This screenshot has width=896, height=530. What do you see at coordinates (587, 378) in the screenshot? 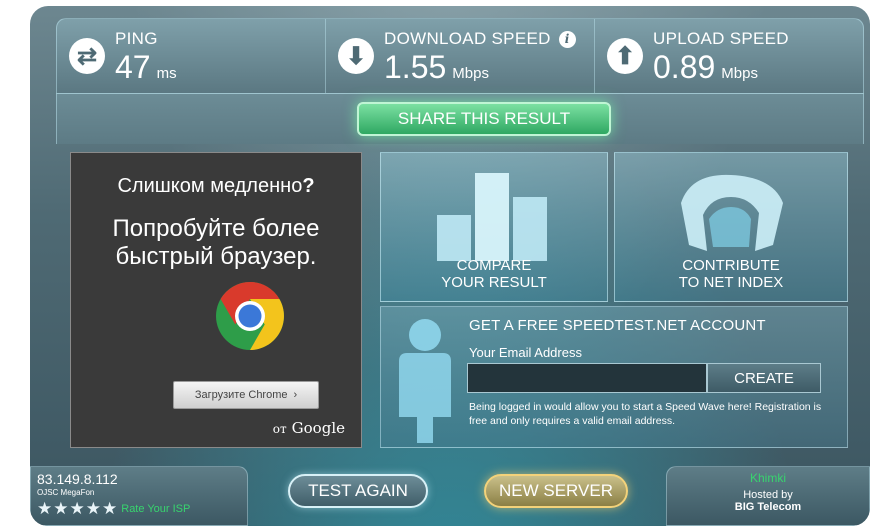
I see `email-input` at bounding box center [587, 378].